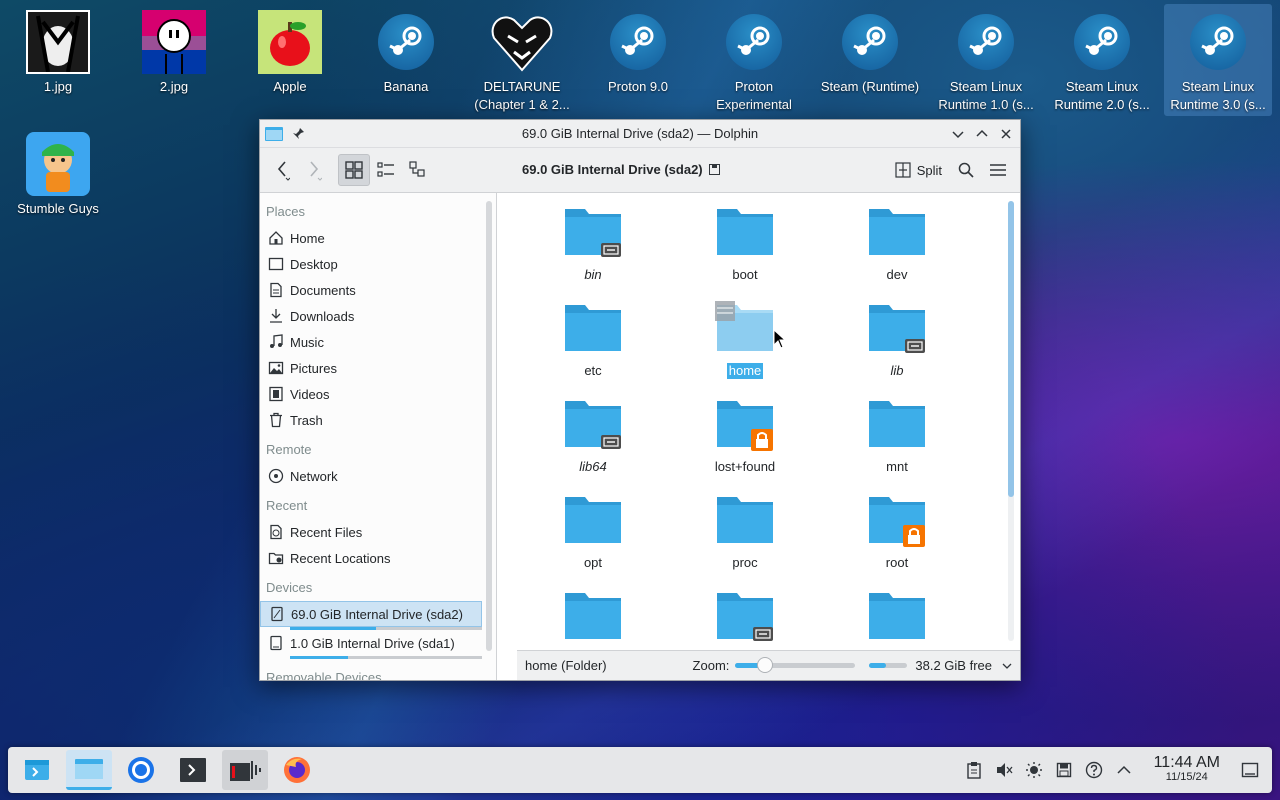 The width and height of the screenshot is (1280, 800). Describe the element at coordinates (371, 290) in the screenshot. I see `sidebar-item-documents: Documents` at that location.